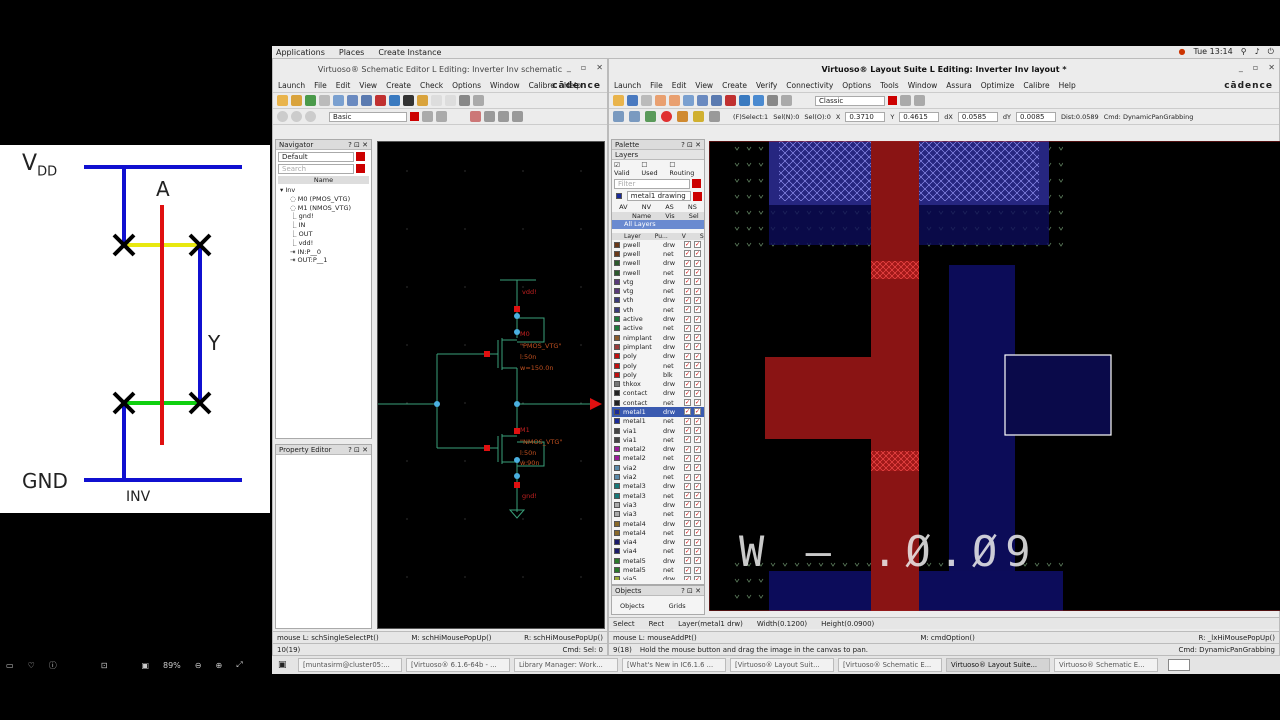 This screenshot has height=720, width=1280. Describe the element at coordinates (856, 85) in the screenshot. I see `menu-options: Options` at that location.